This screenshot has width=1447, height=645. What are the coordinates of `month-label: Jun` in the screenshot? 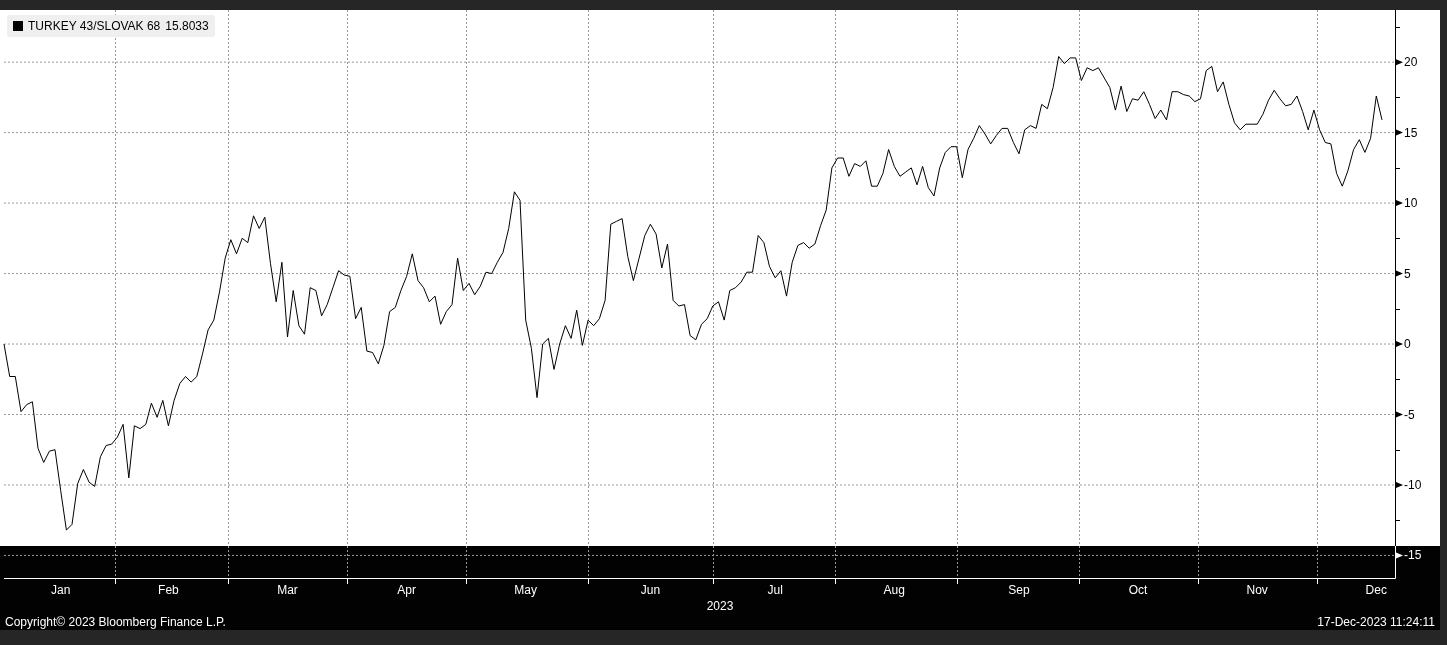 It's located at (650, 590).